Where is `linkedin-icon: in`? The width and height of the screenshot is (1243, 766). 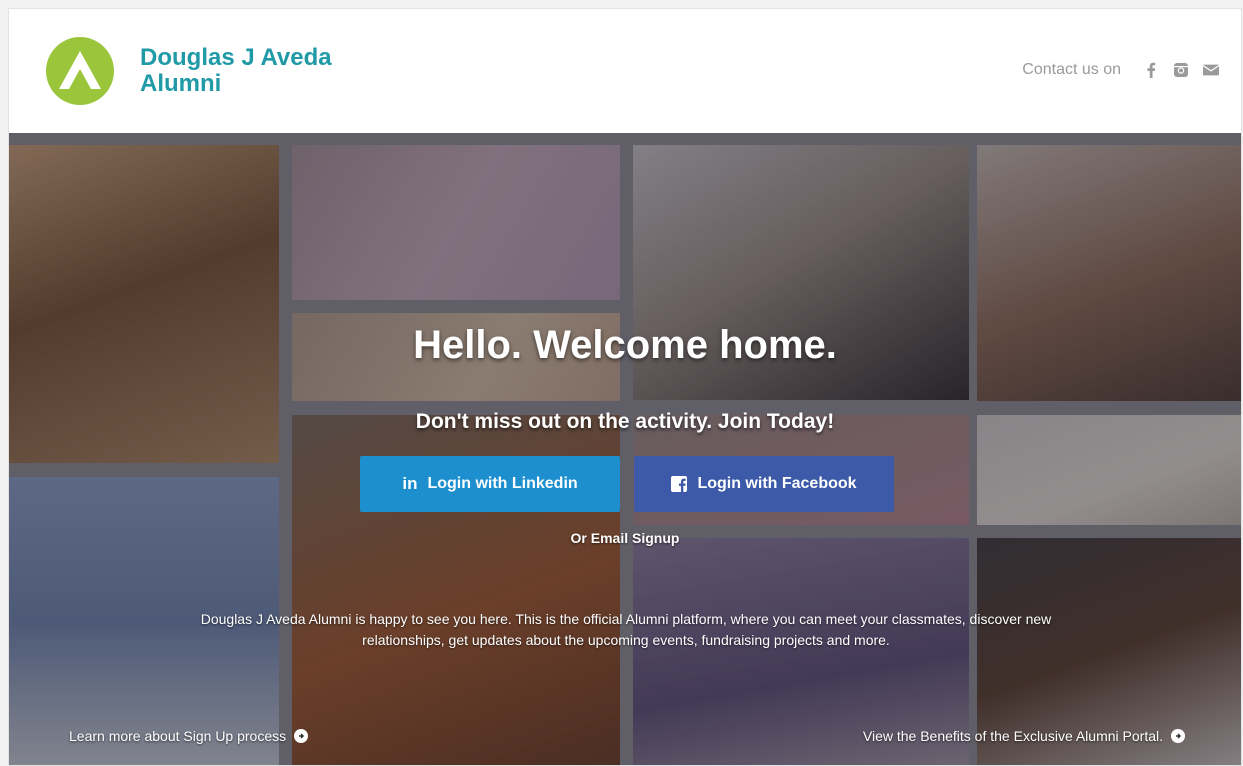
linkedin-icon: in is located at coordinates (410, 483).